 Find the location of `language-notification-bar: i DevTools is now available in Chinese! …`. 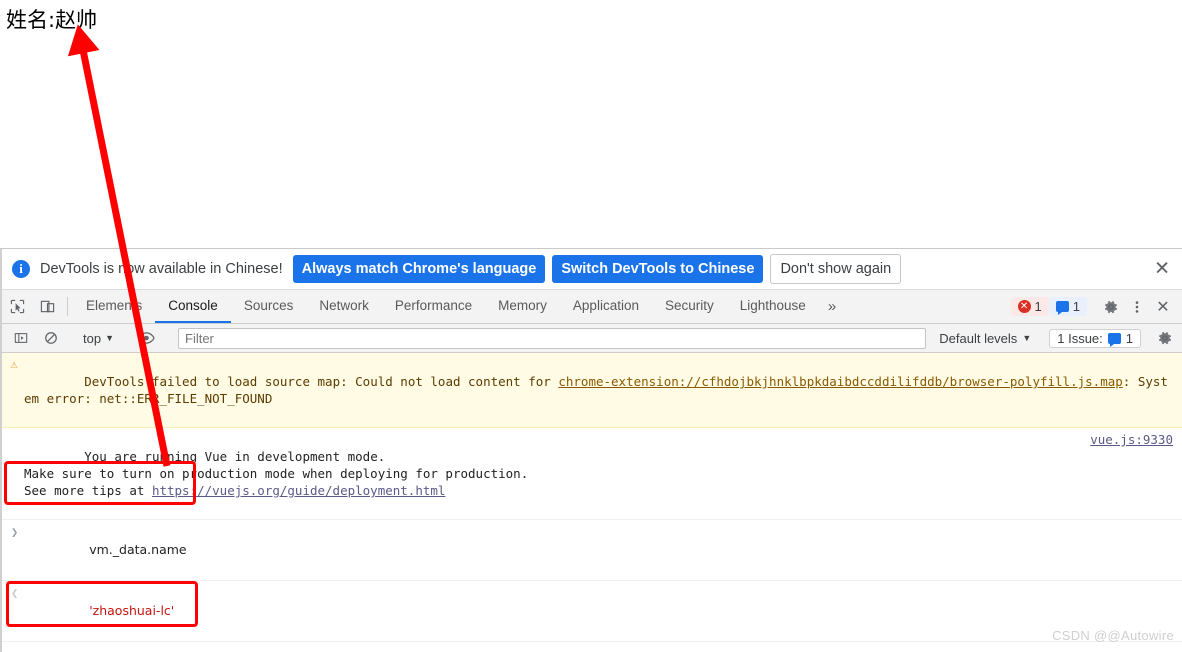

language-notification-bar: i DevTools is now available in Chinese! … is located at coordinates (592, 269).